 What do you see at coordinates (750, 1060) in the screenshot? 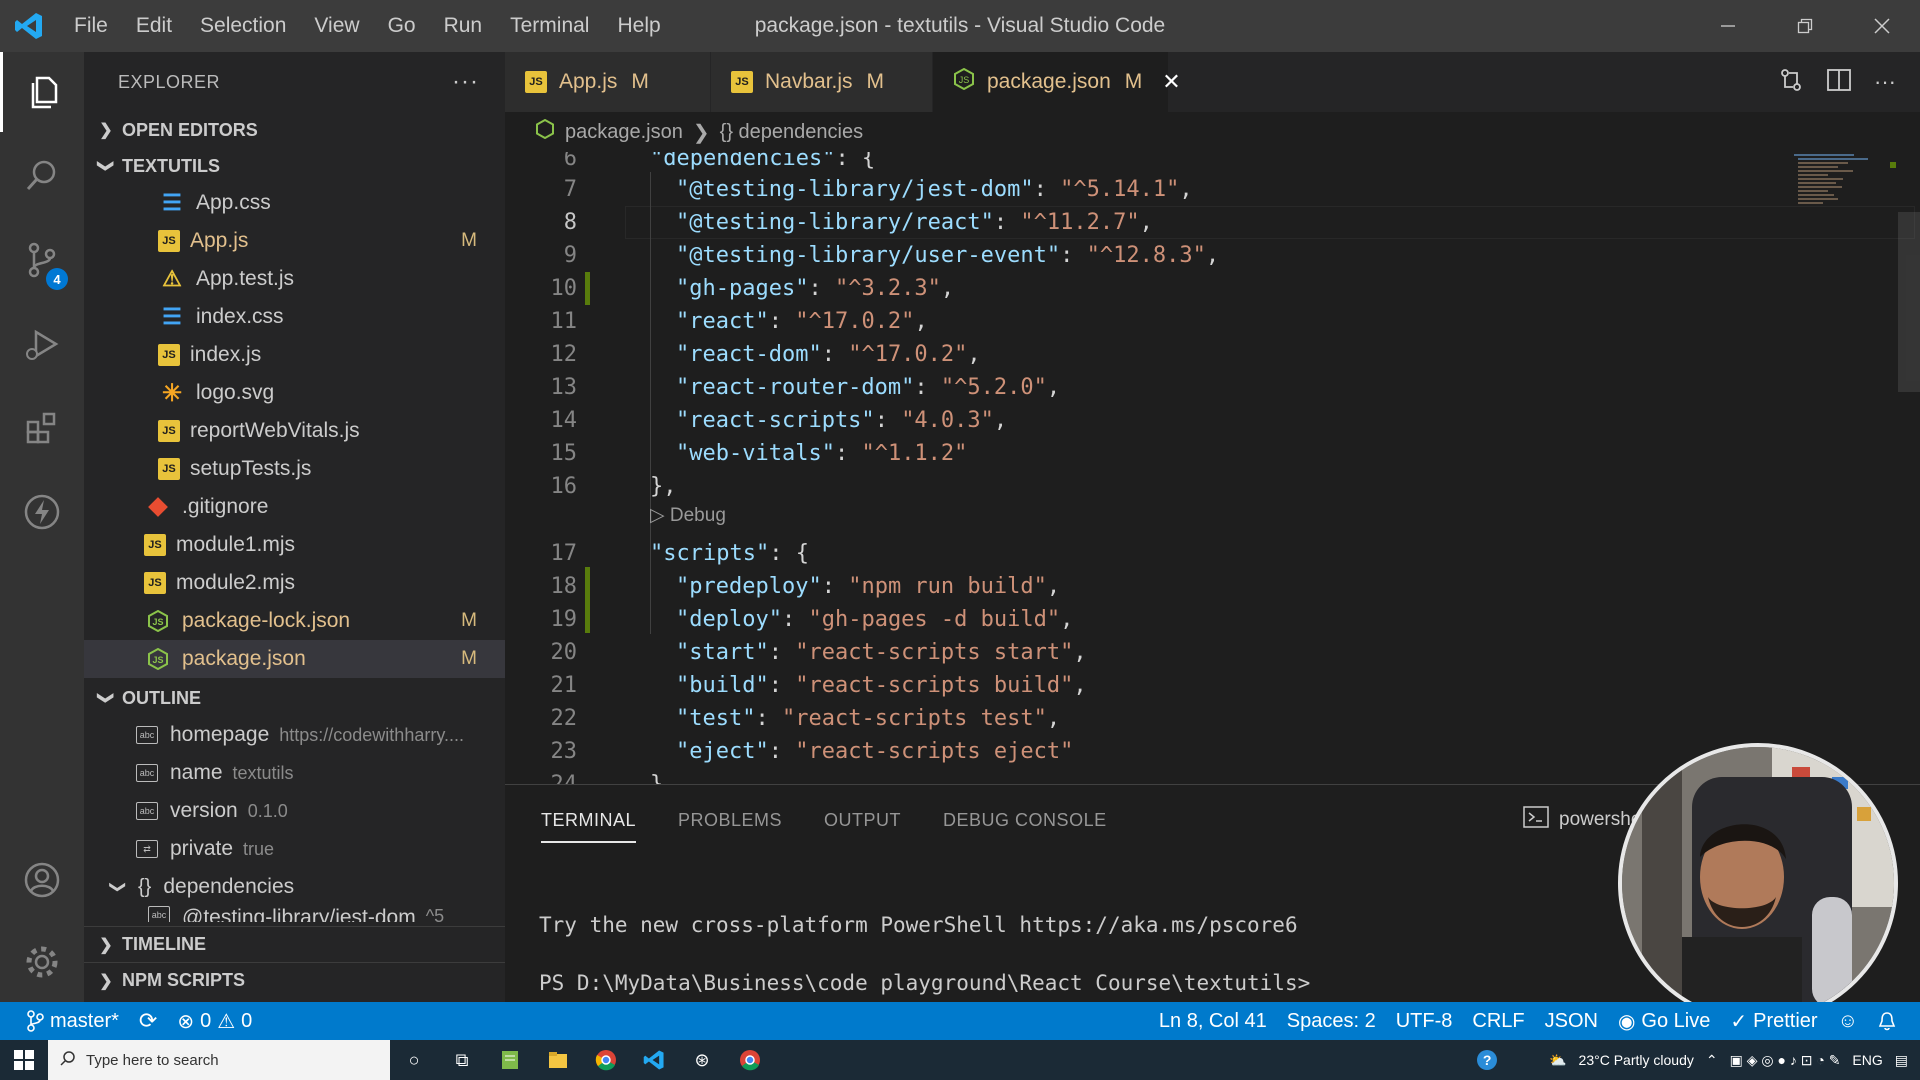
I see `chrome-profile-icon` at bounding box center [750, 1060].